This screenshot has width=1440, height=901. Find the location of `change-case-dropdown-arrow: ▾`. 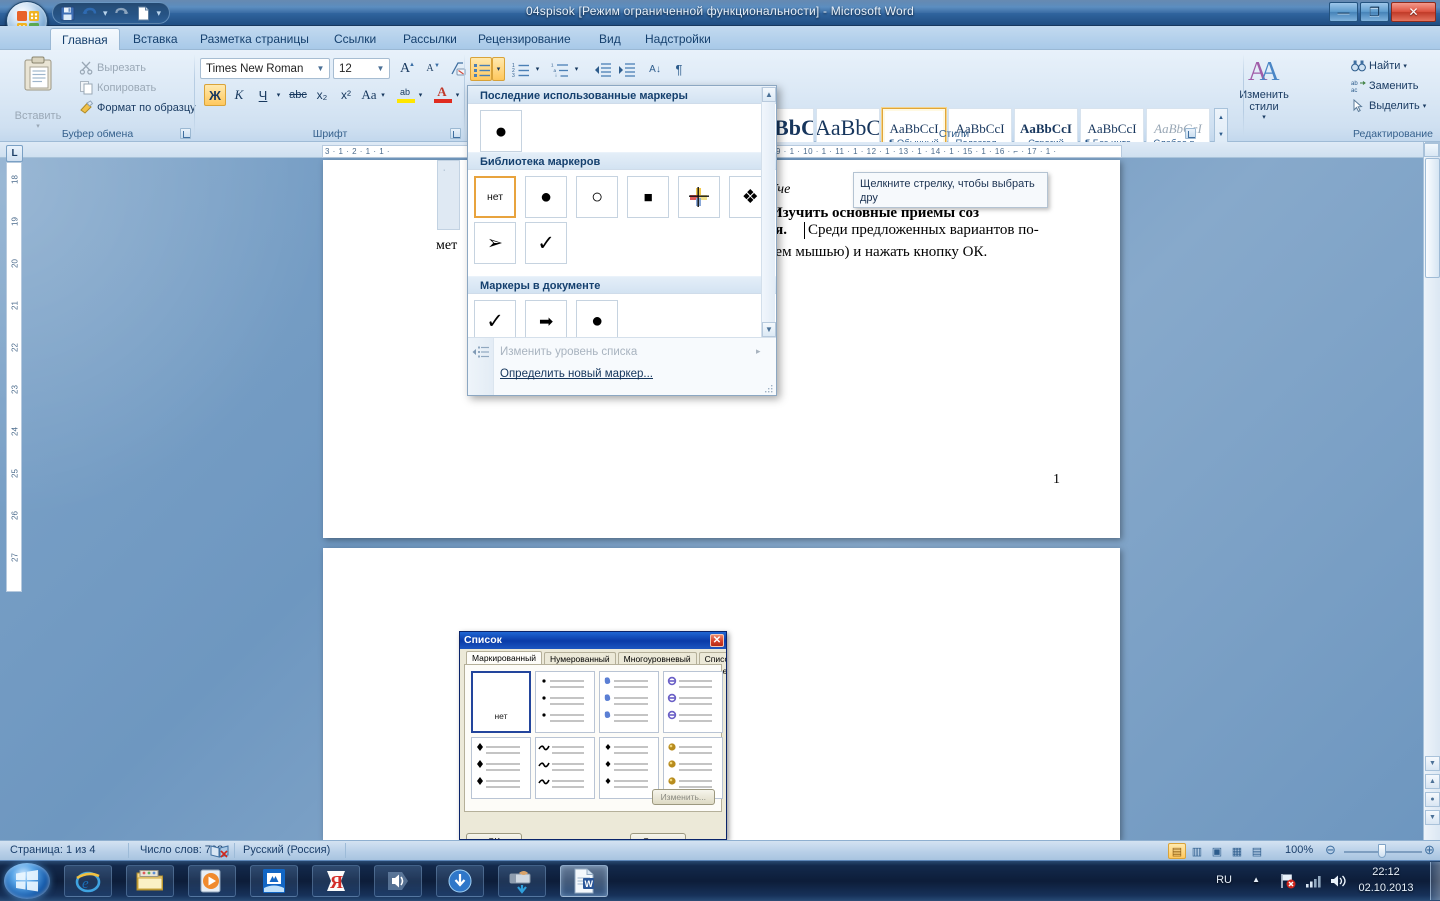

change-case-dropdown-arrow: ▾ is located at coordinates (383, 95).